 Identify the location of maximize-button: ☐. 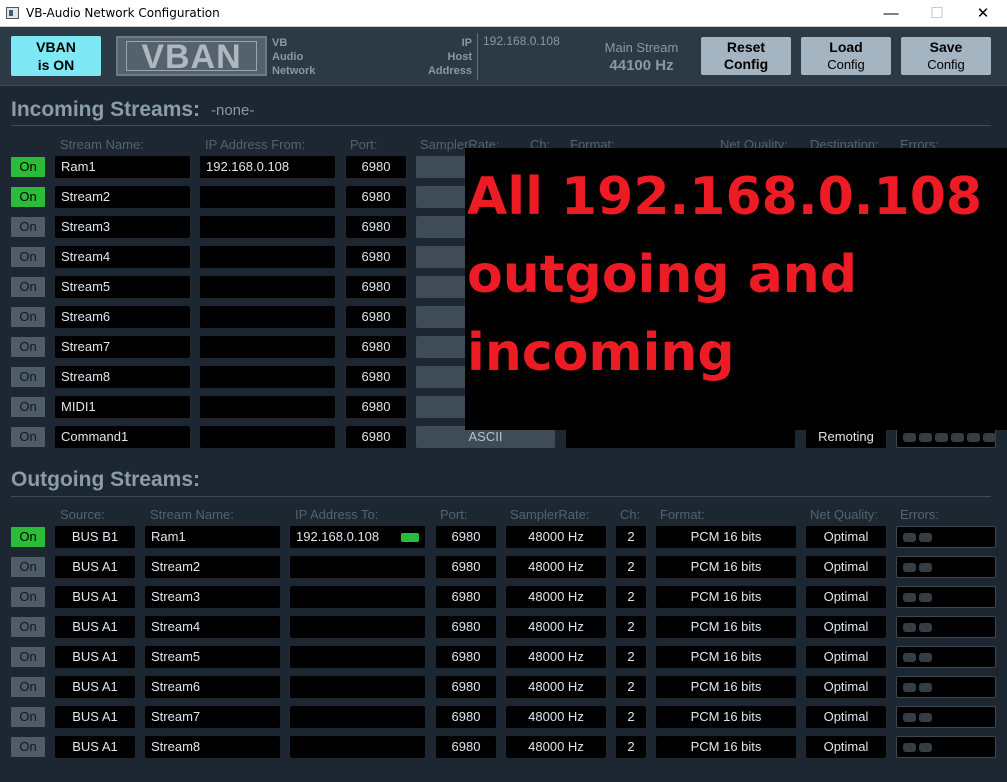
(937, 13).